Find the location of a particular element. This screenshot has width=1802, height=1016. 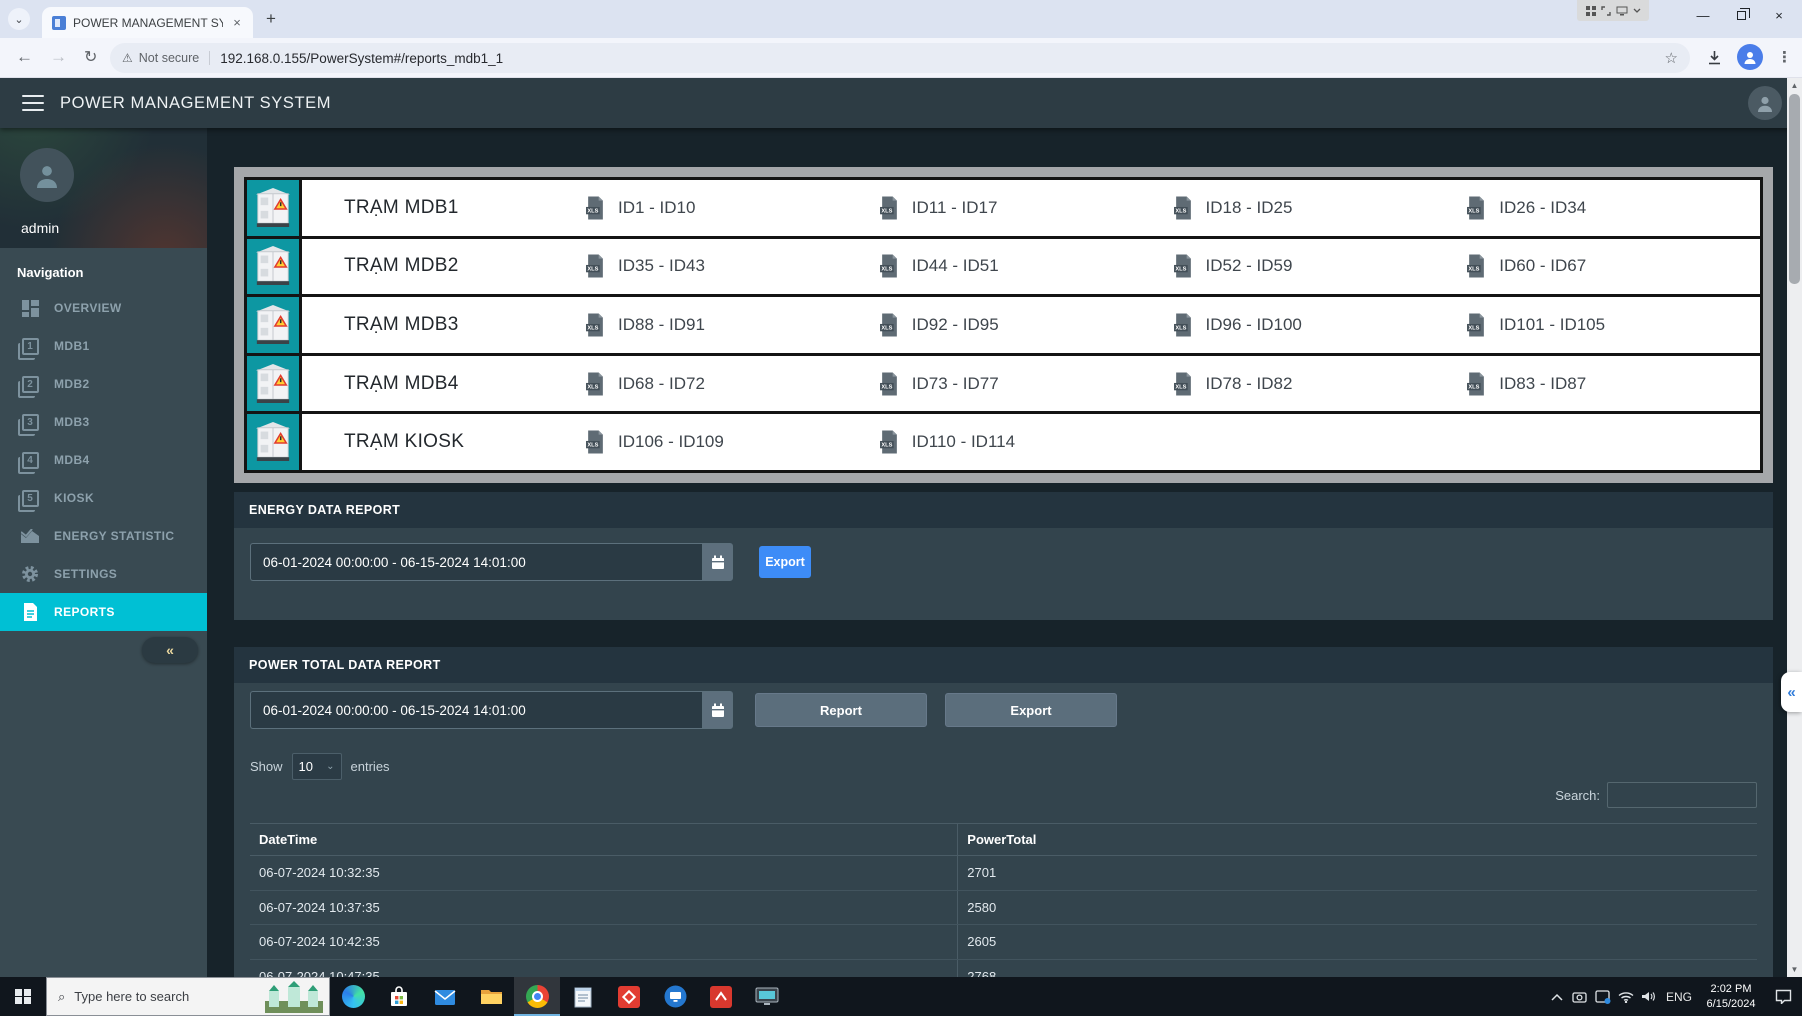

station-report-link: XLS ID96 - ID100 is located at coordinates (1320, 325).